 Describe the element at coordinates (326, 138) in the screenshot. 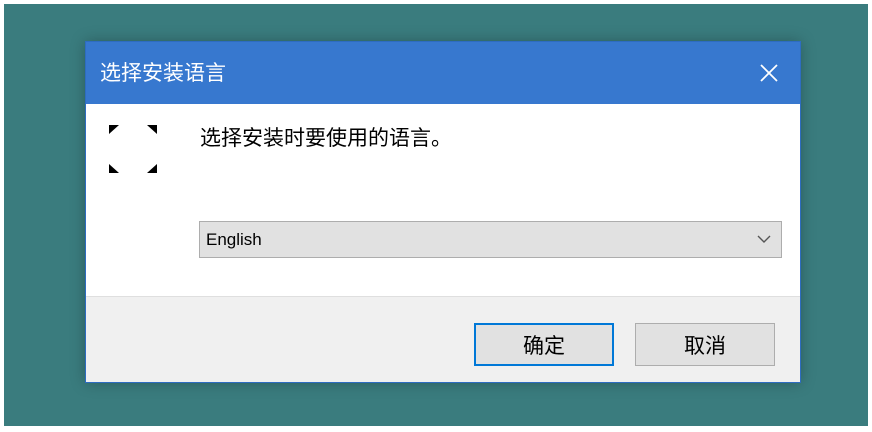

I see `prompt-text: 选择安装时要使用的语言。` at that location.